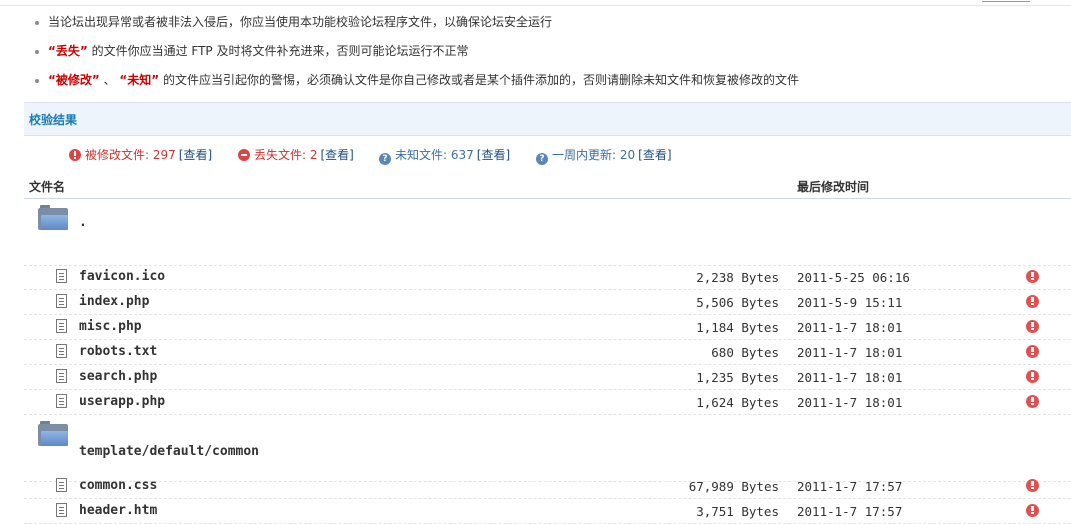  I want to click on file-name: common.css, so click(118, 485).